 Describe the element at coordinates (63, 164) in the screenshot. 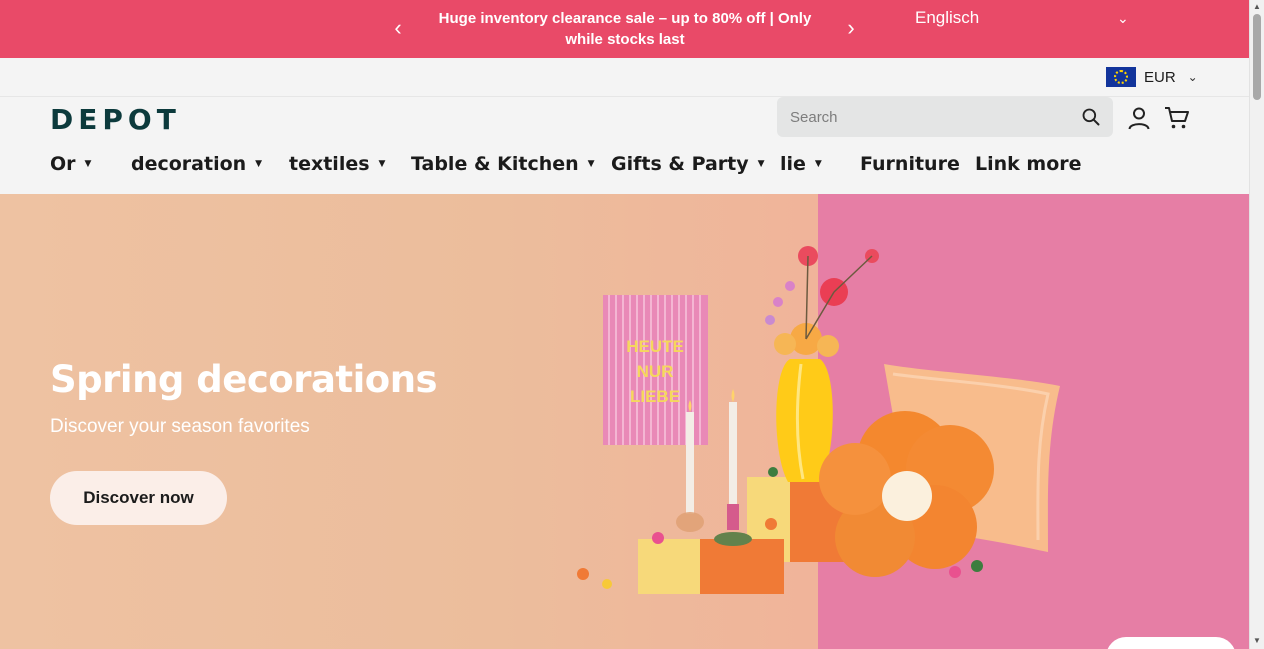

I see `nav-item-label: Or` at that location.